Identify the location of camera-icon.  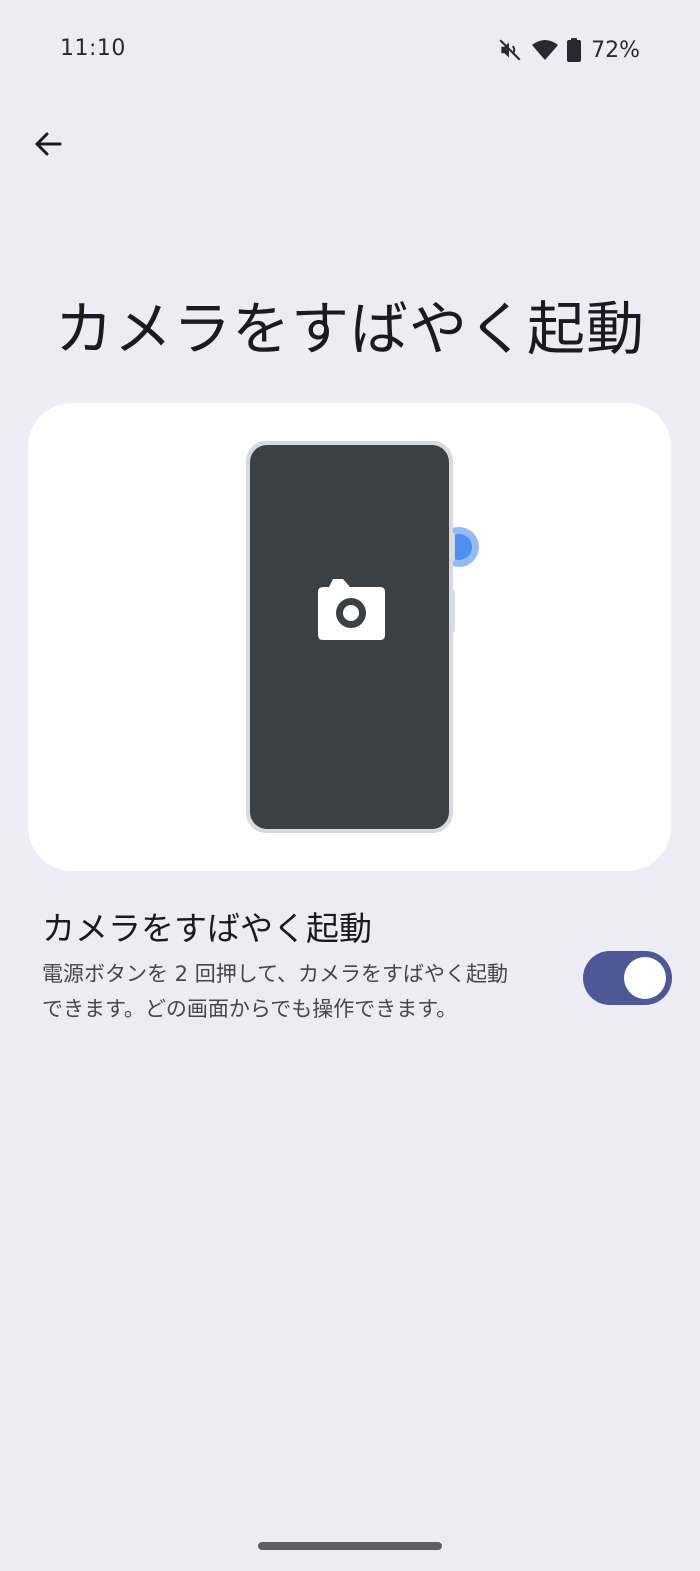
(351, 609).